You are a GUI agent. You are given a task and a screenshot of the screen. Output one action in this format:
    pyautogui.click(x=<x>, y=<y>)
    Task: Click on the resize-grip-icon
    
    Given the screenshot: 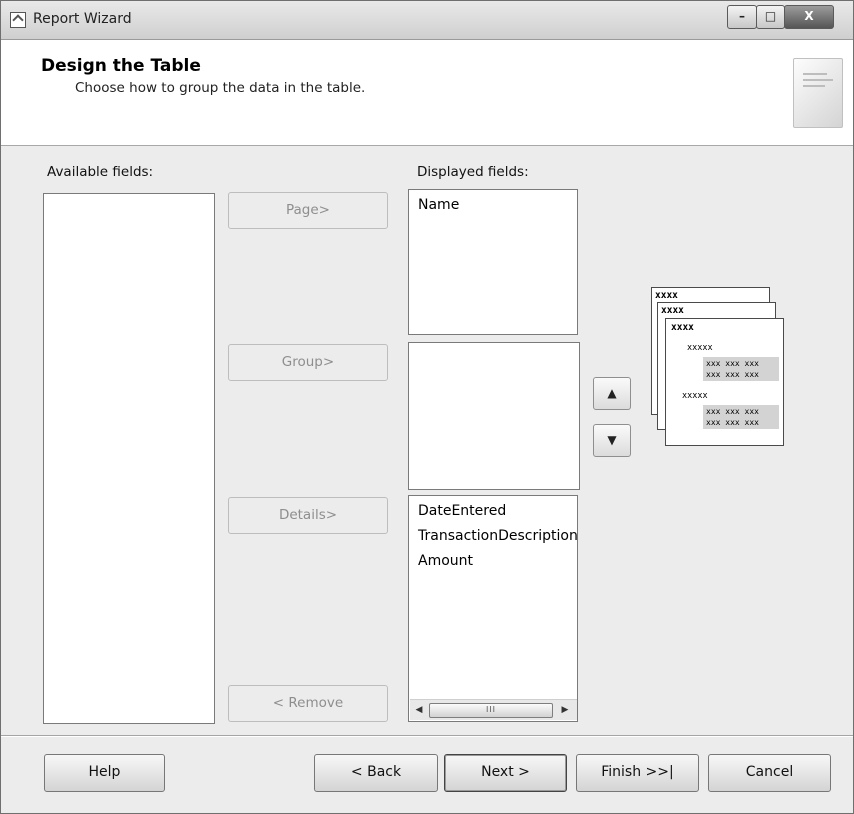 What is the action you would take?
    pyautogui.click(x=846, y=806)
    